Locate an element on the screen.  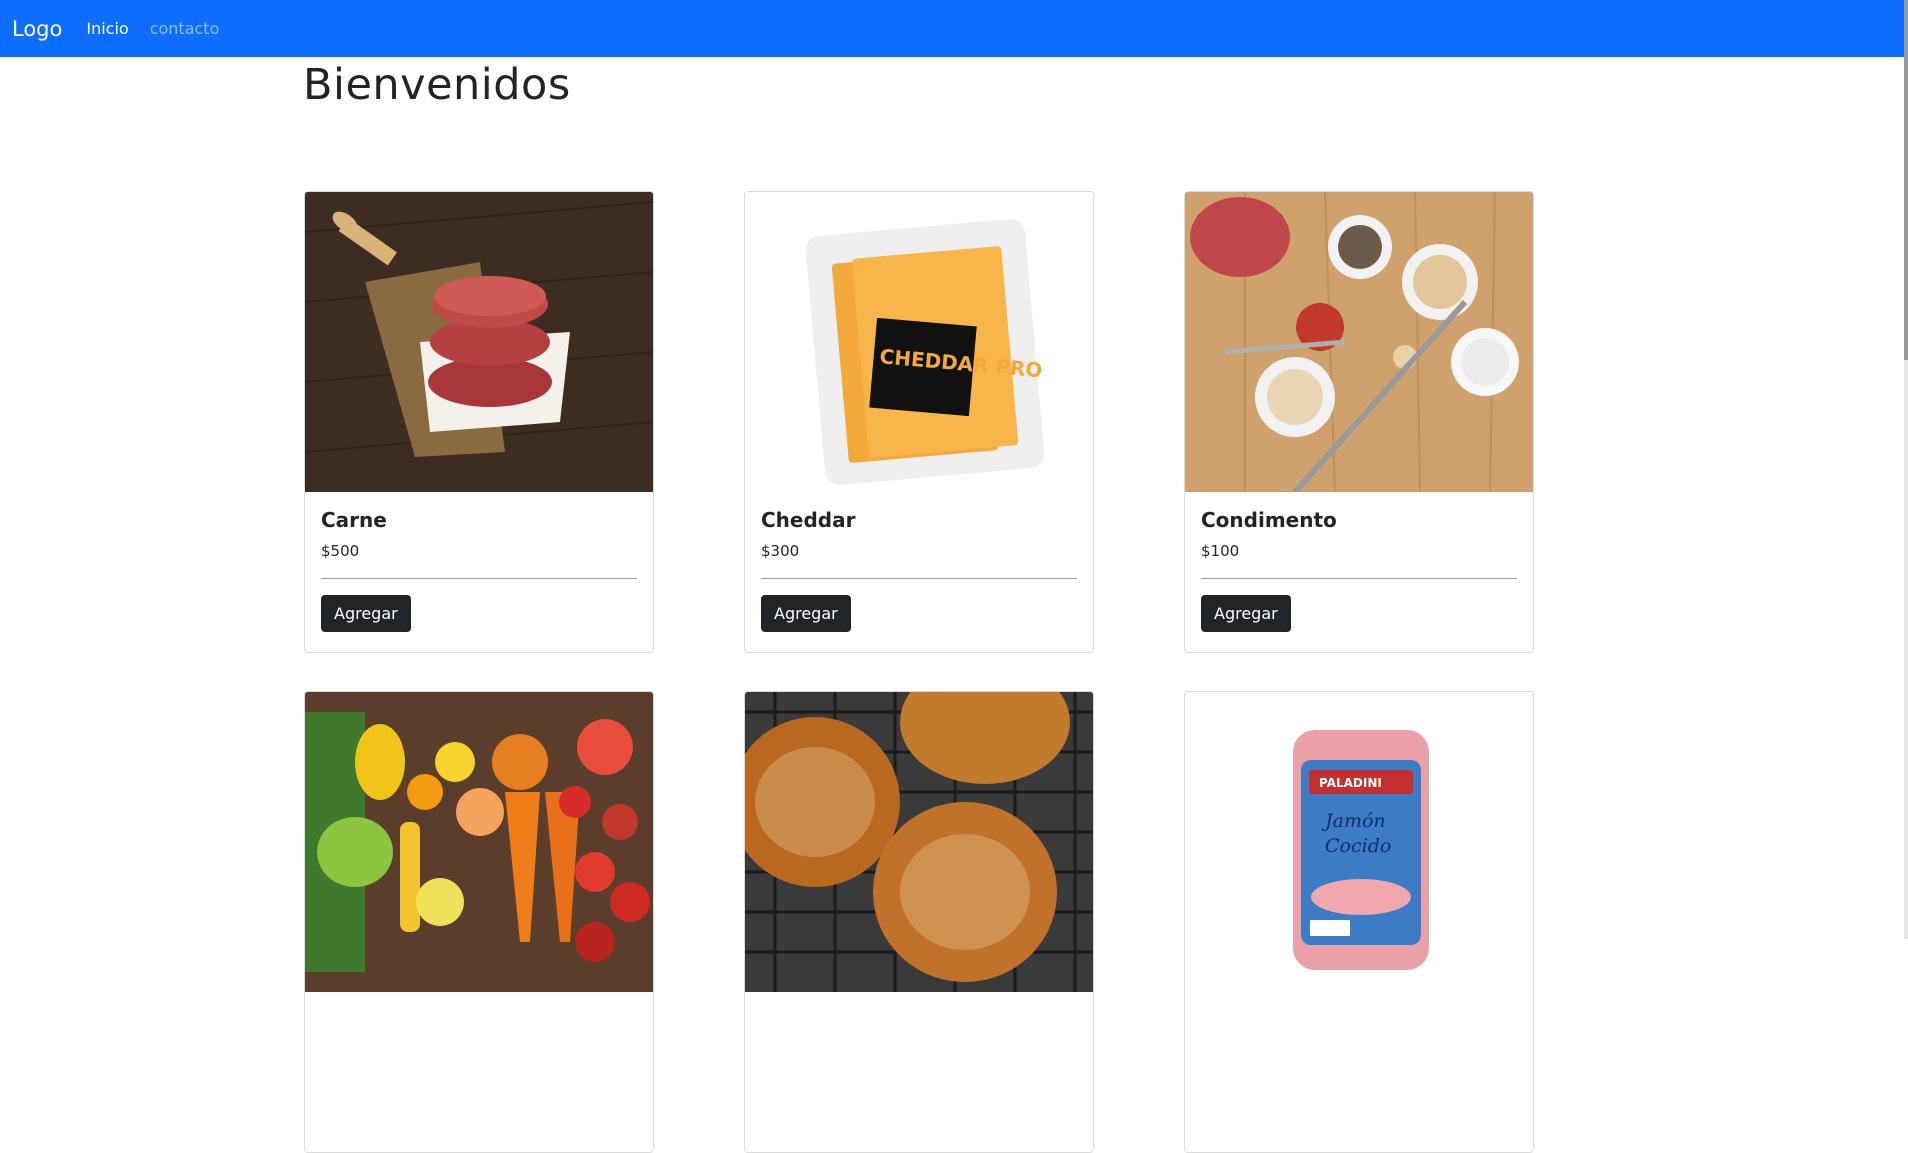
page-title: Bienvenidos is located at coordinates (437, 85).